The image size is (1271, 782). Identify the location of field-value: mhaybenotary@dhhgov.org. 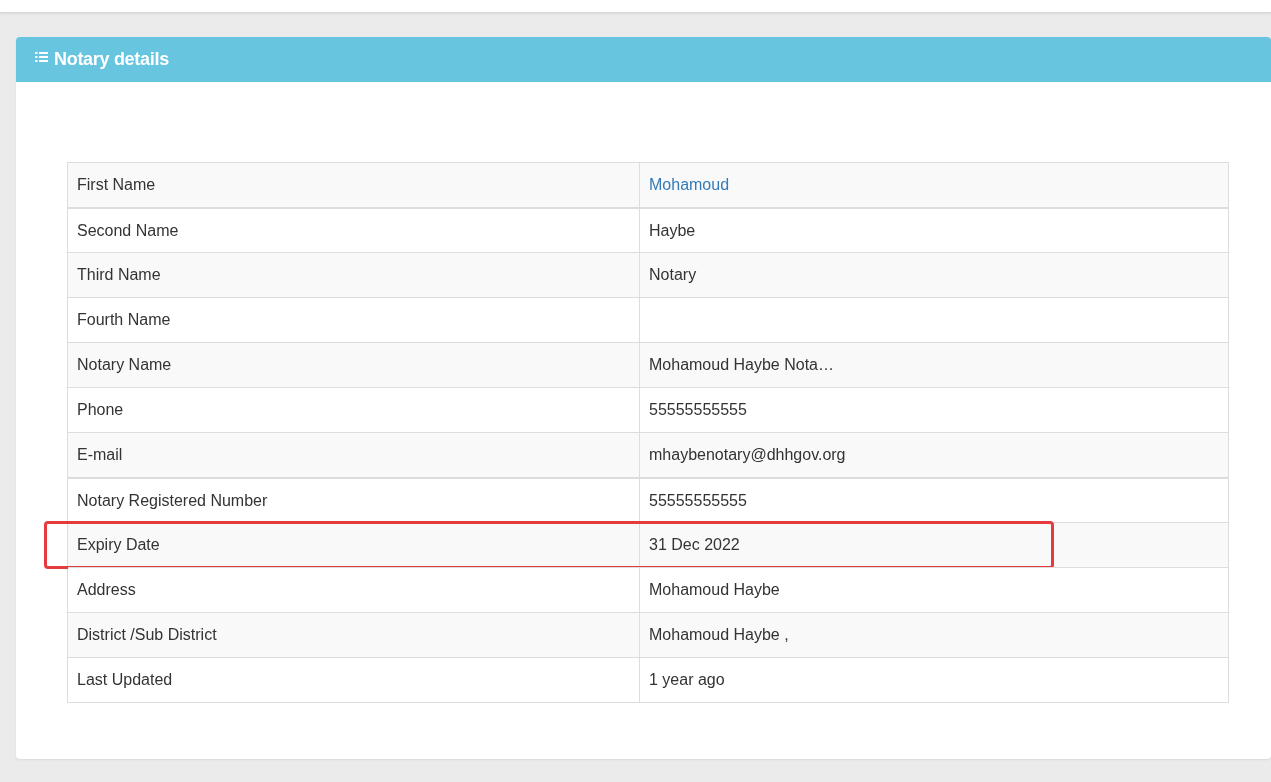
(747, 455).